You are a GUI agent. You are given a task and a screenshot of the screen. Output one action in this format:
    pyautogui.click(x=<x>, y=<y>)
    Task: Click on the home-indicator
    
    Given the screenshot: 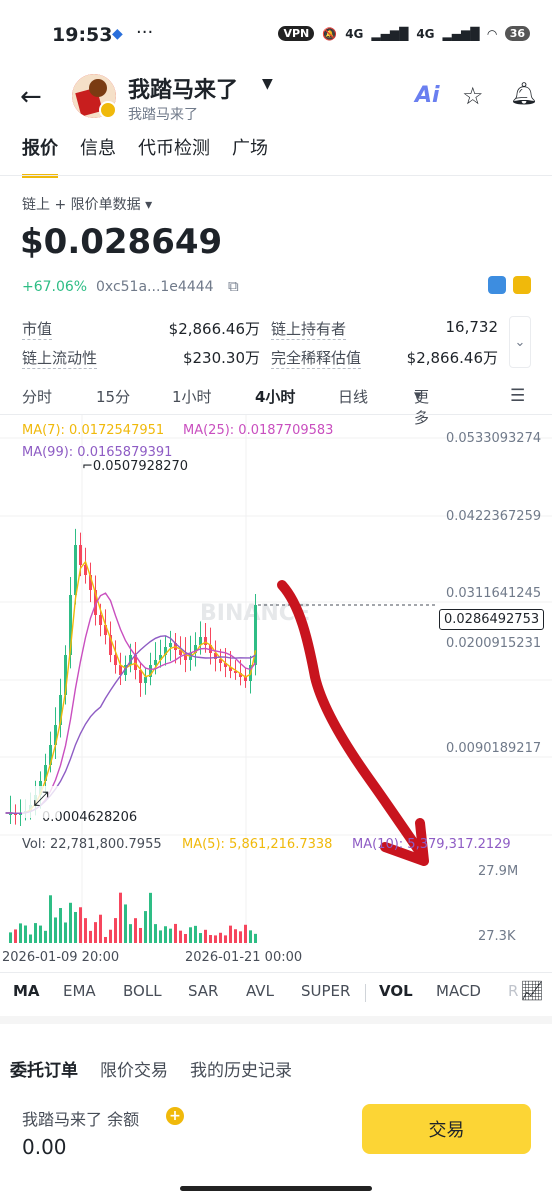 What is the action you would take?
    pyautogui.click(x=276, y=1188)
    